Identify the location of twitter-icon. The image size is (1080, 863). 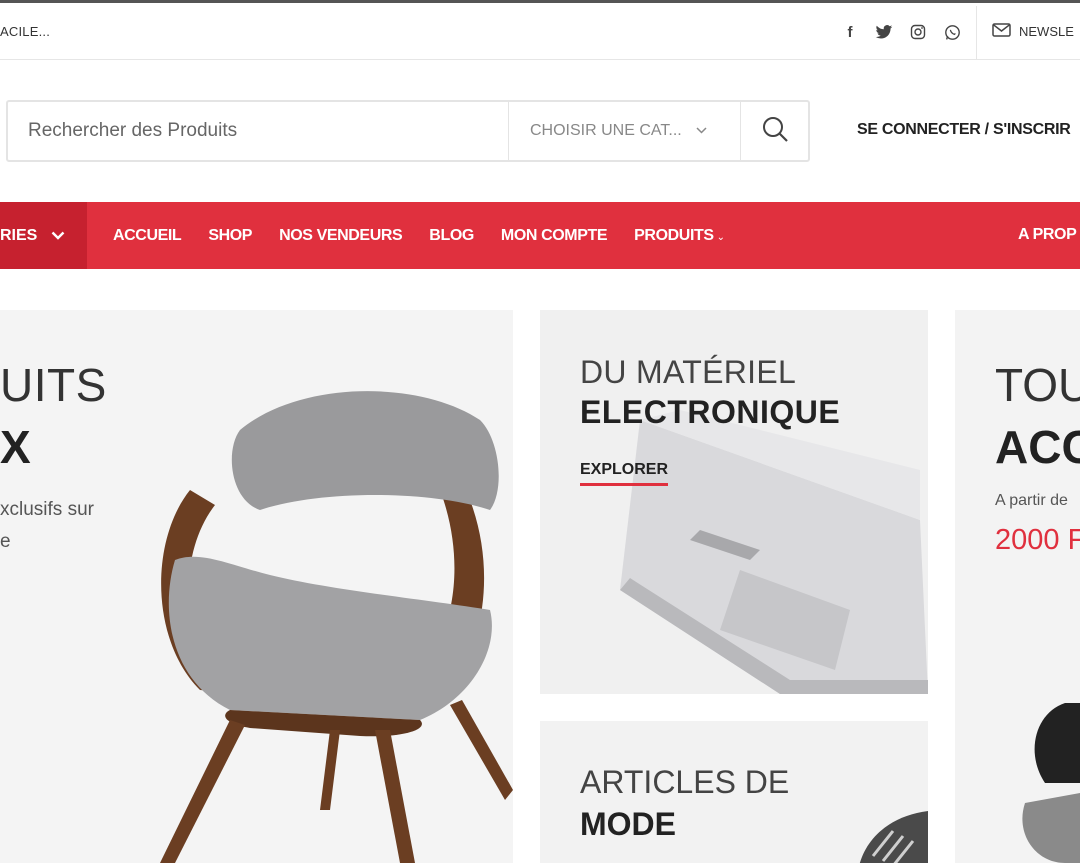
(884, 32).